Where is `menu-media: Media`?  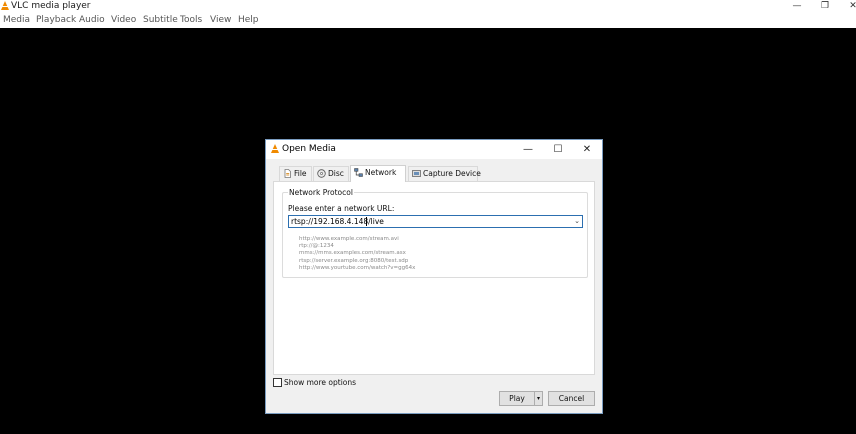 menu-media: Media is located at coordinates (16, 20).